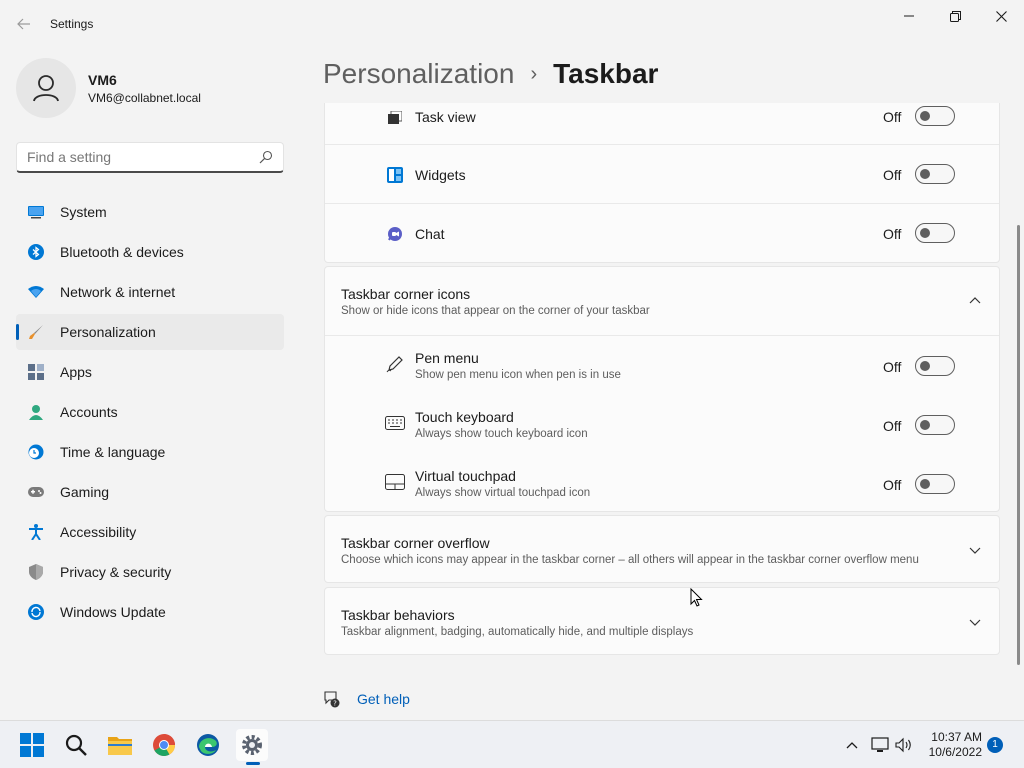 This screenshot has height=768, width=1024. Describe the element at coordinates (150, 492) in the screenshot. I see `sidebar-item-gaming: Gaming` at that location.